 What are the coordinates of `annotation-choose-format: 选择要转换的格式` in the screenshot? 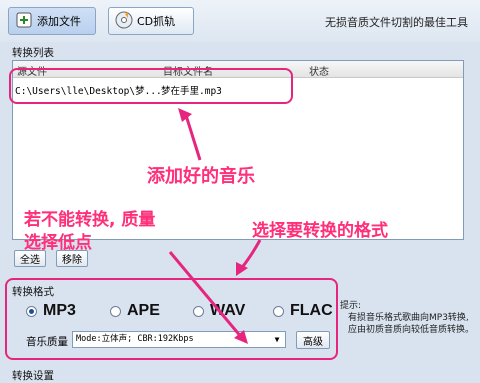 It's located at (320, 231).